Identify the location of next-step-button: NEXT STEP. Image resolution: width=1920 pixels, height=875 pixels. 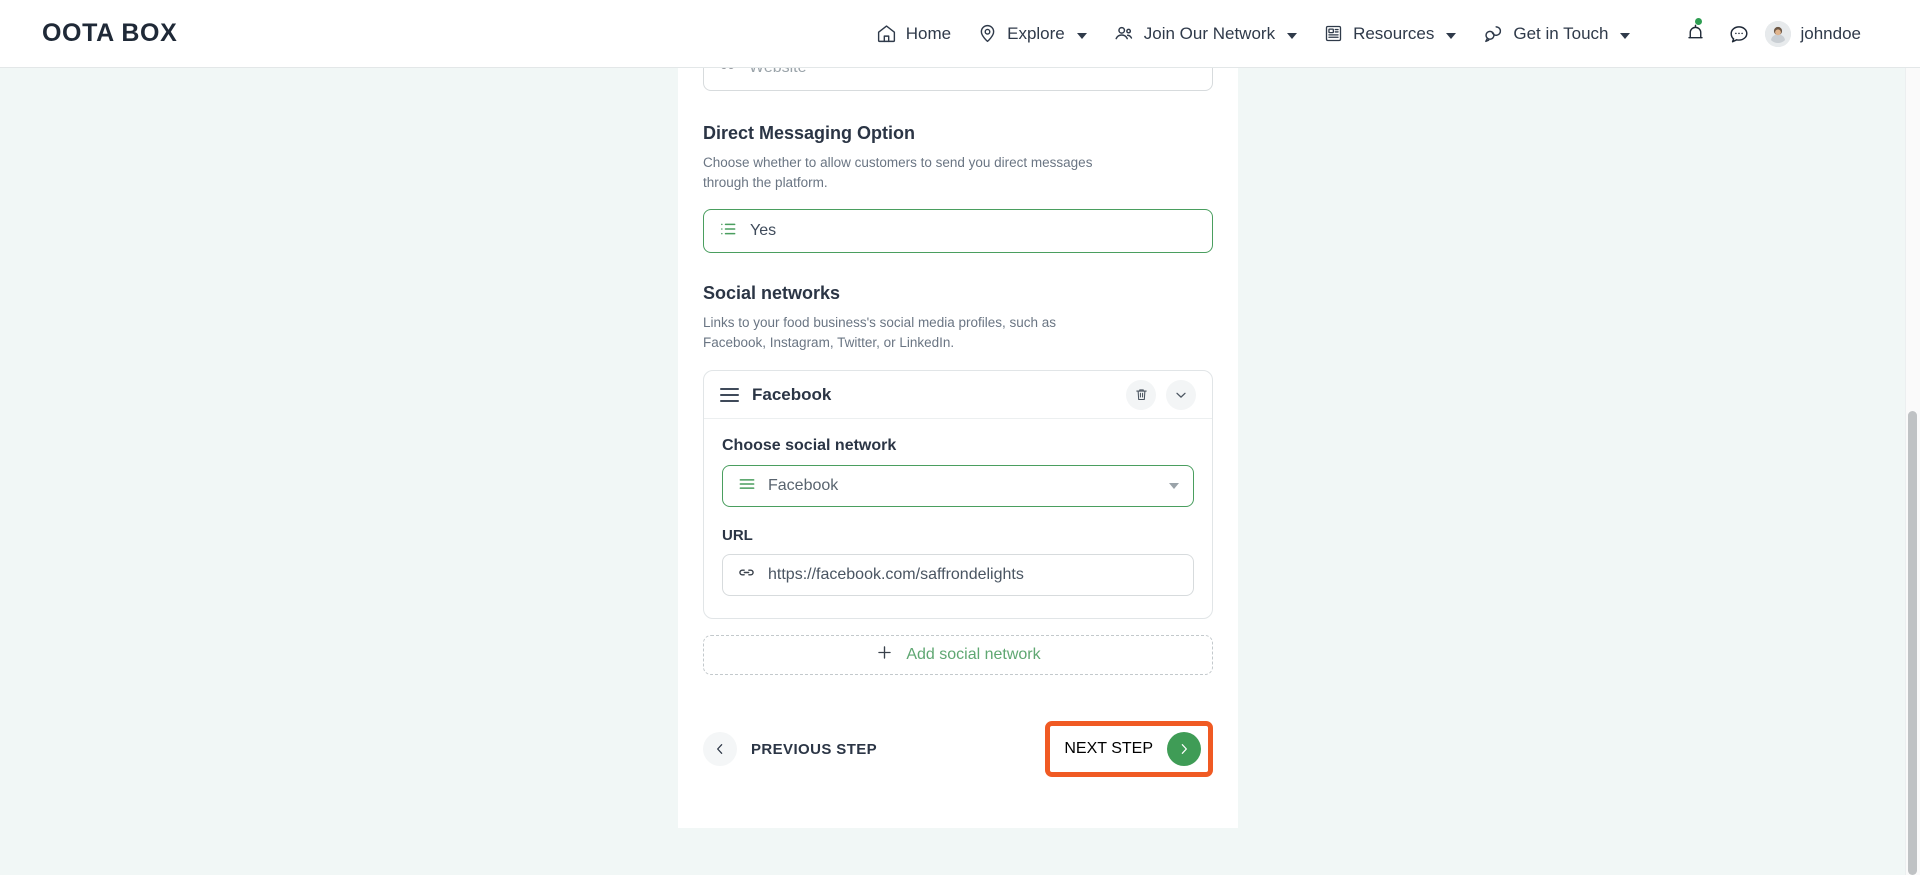
(1129, 749).